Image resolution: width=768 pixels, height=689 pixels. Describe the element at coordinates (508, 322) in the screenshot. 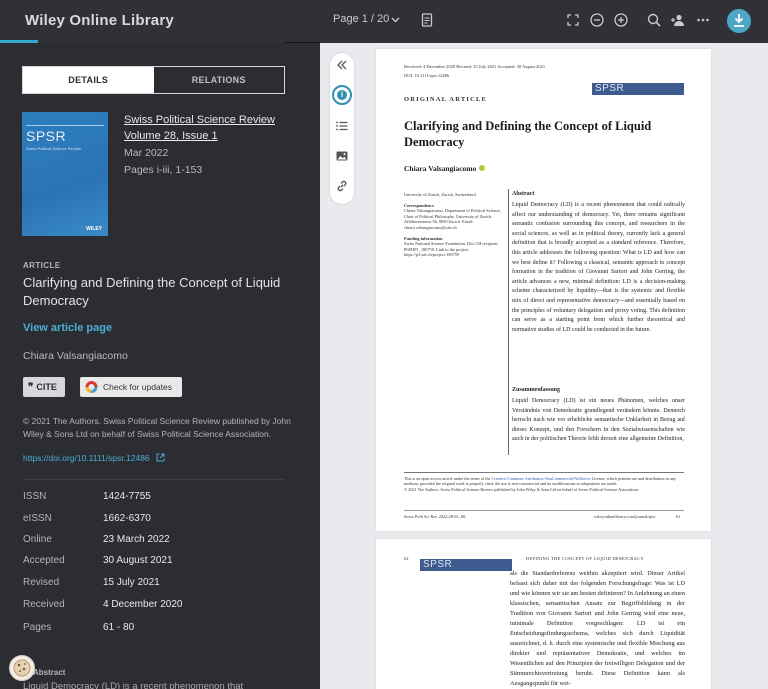

I see `column-rule` at that location.